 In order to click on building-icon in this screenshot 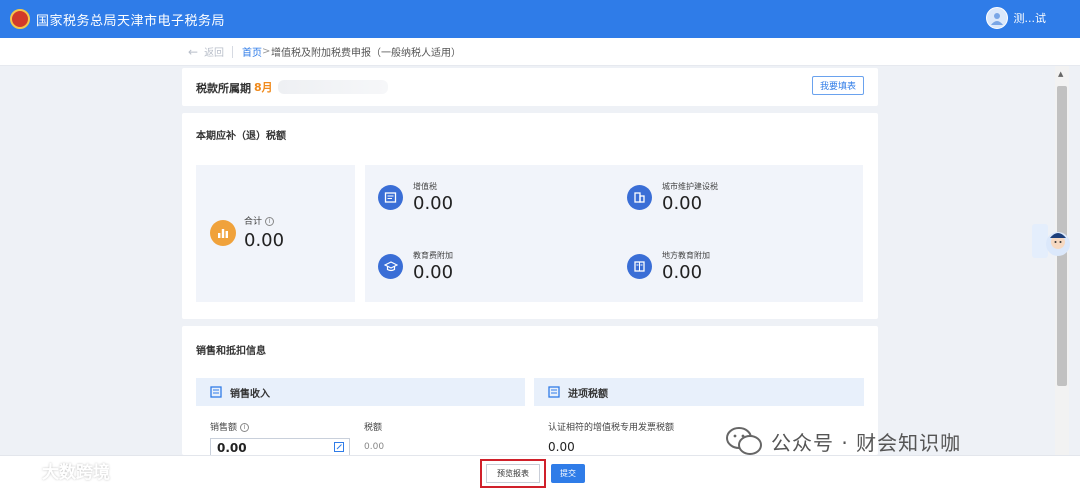, I will do `click(639, 197)`.